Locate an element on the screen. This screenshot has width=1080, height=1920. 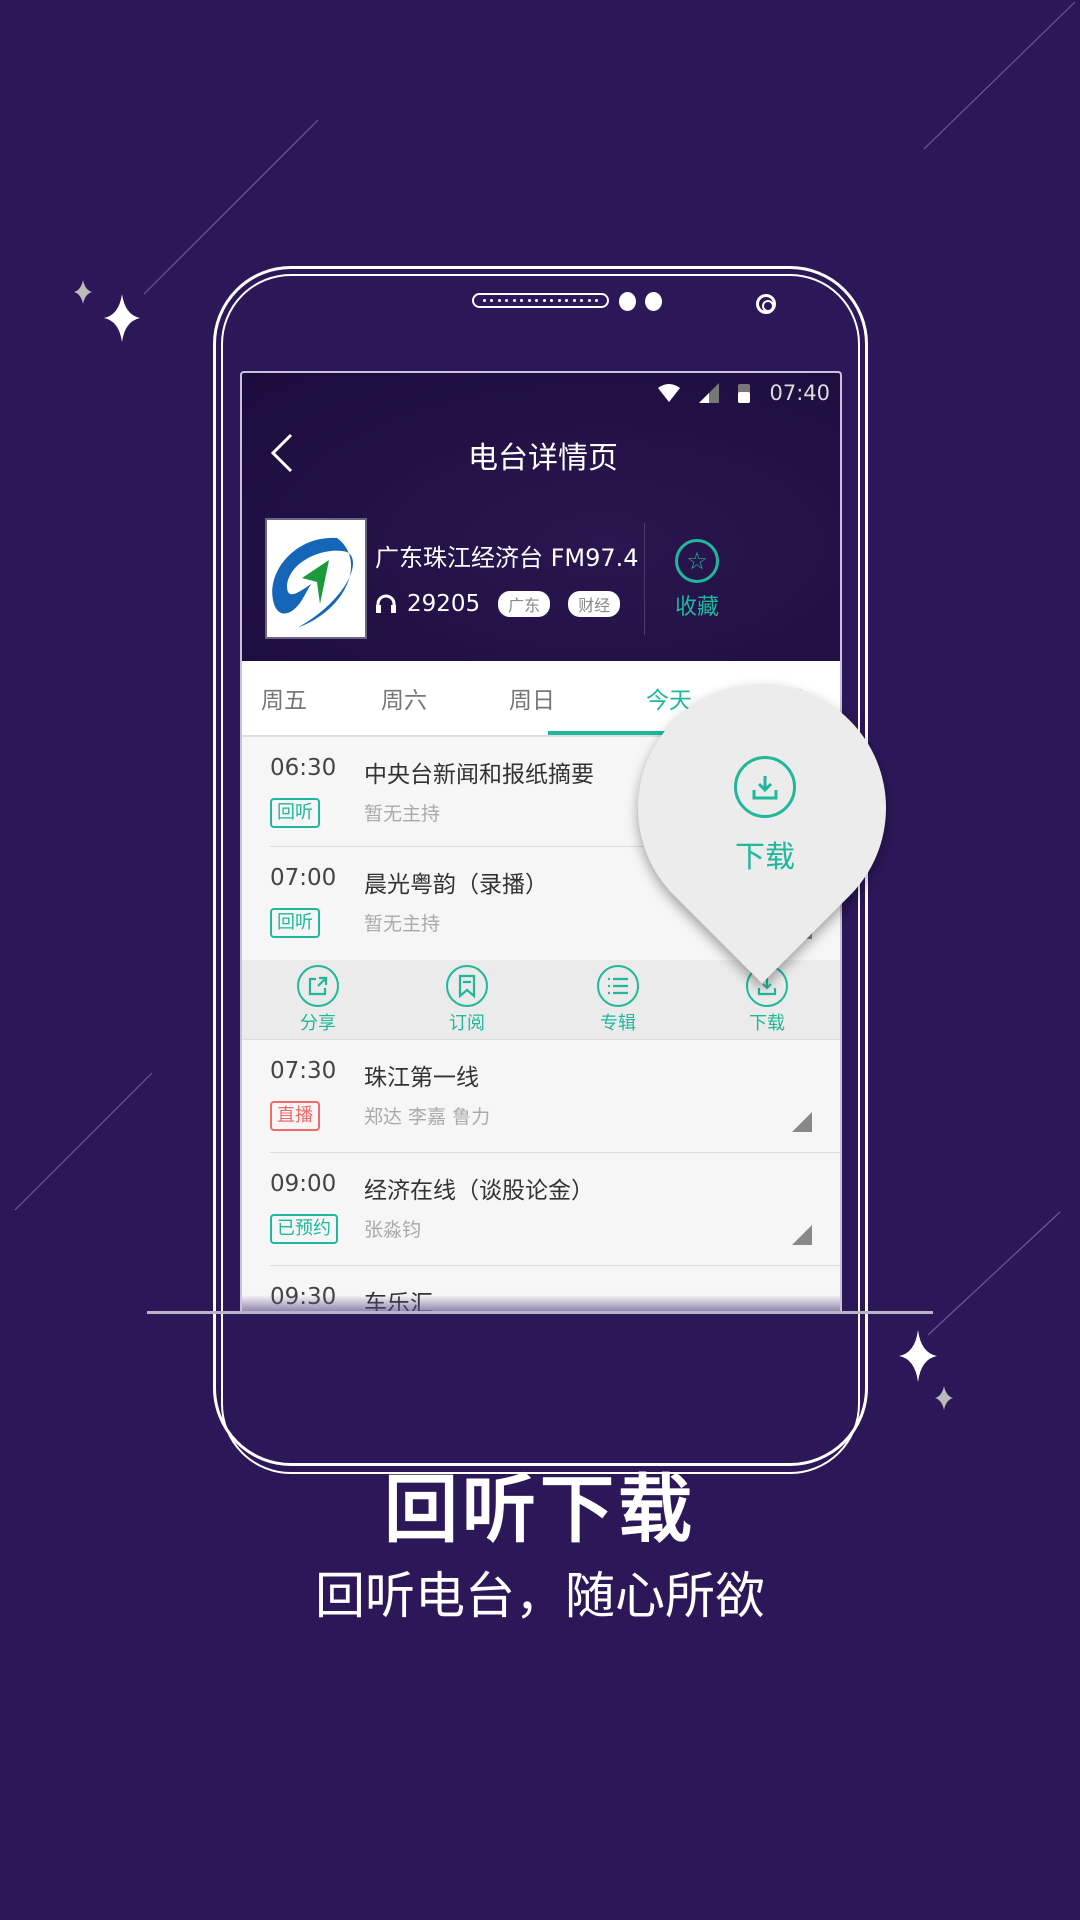
callout-label: 下载 is located at coordinates (765, 857).